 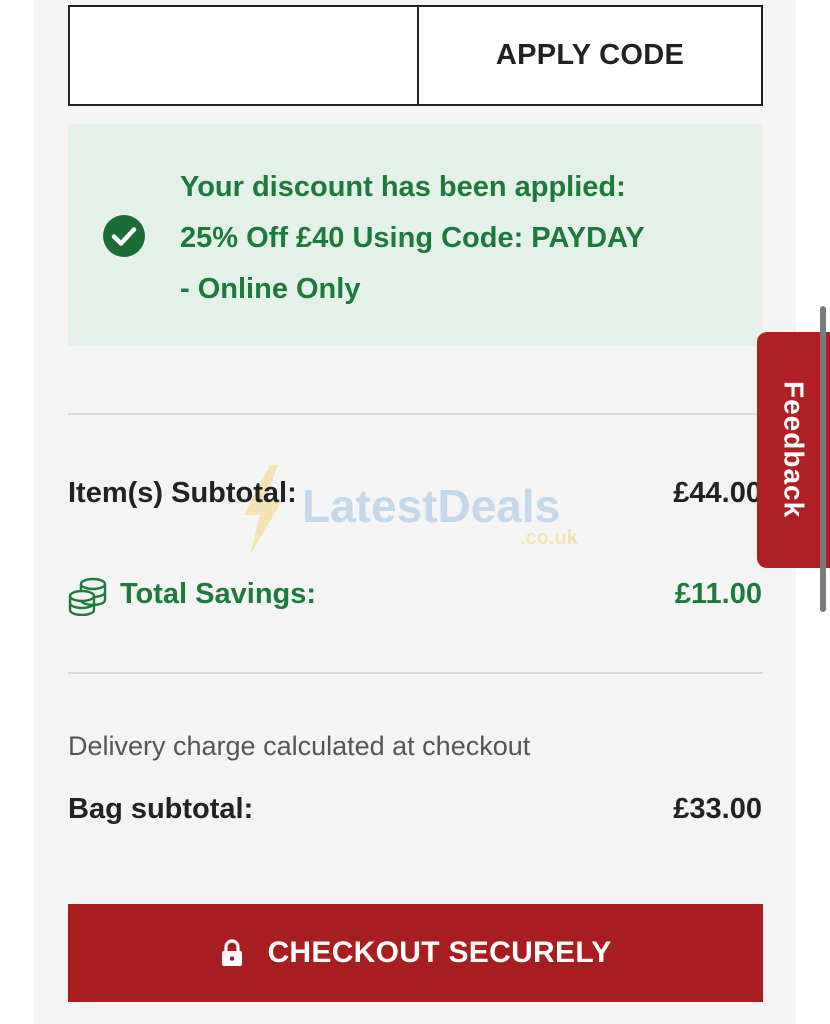 I want to click on discount-line-2: 25% Off £40 Using Code: PAYDAY, so click(x=412, y=238).